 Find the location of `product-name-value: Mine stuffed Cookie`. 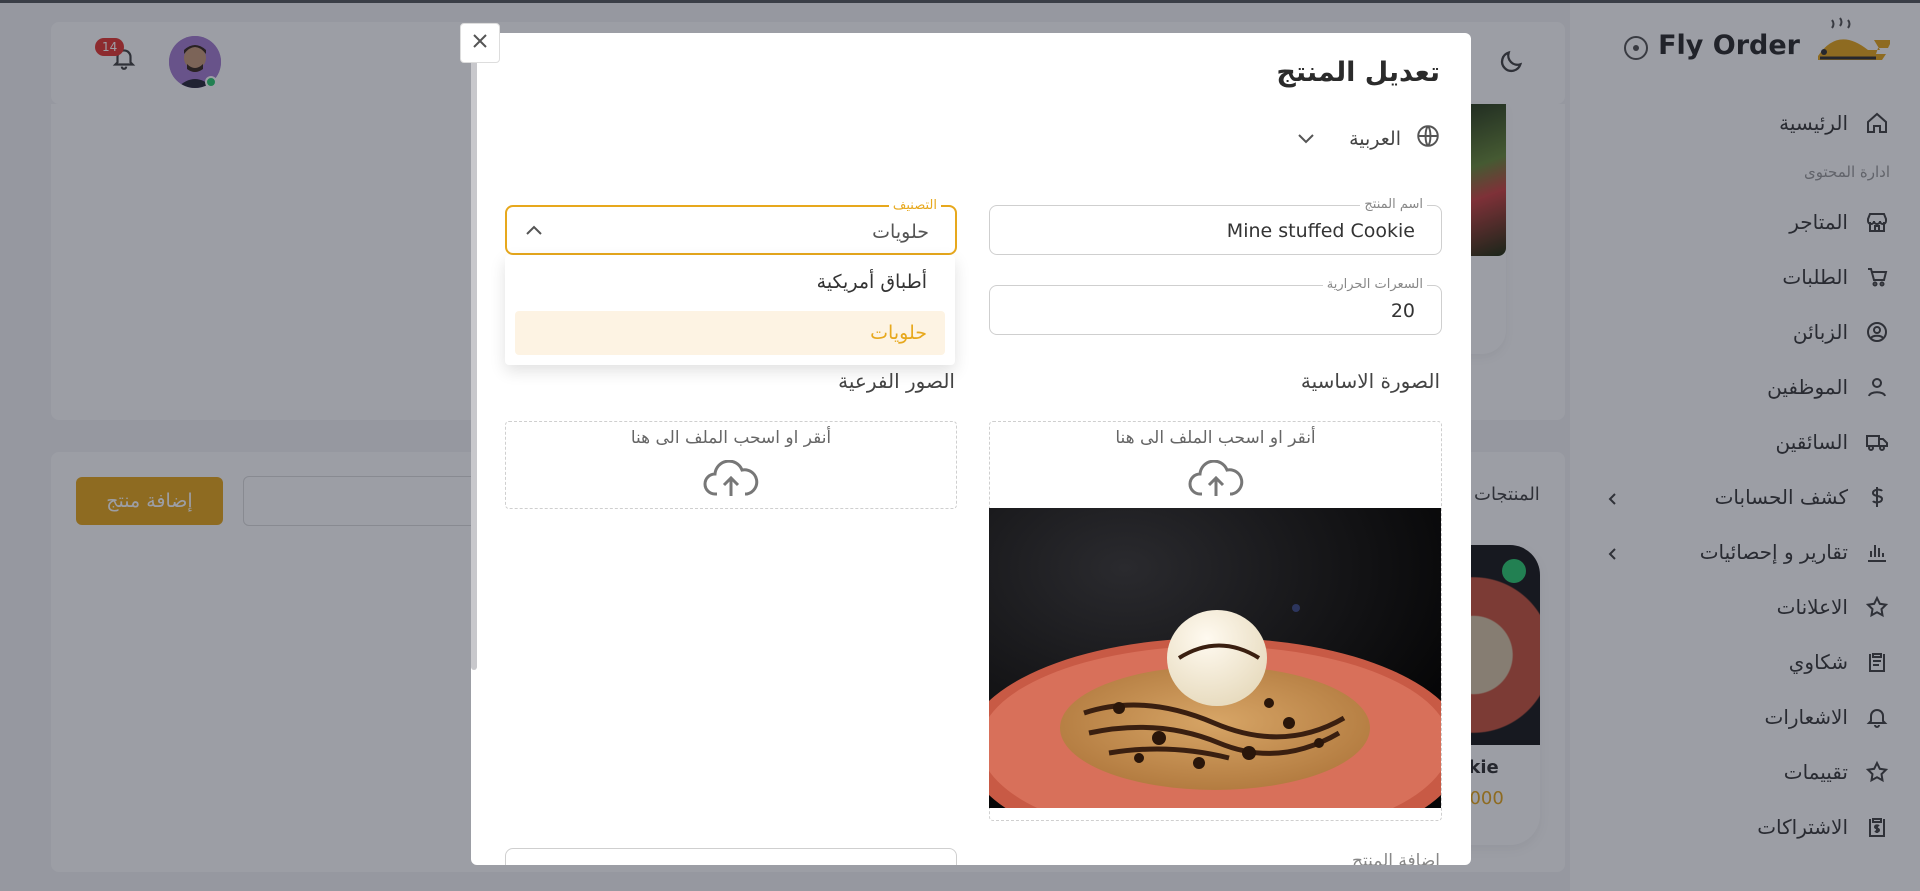

product-name-value: Mine stuffed Cookie is located at coordinates (1320, 231).